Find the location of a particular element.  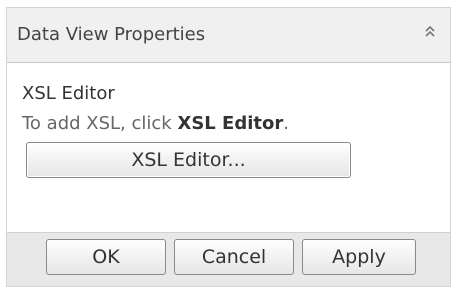

hint-bold: XSL Editor is located at coordinates (230, 123).